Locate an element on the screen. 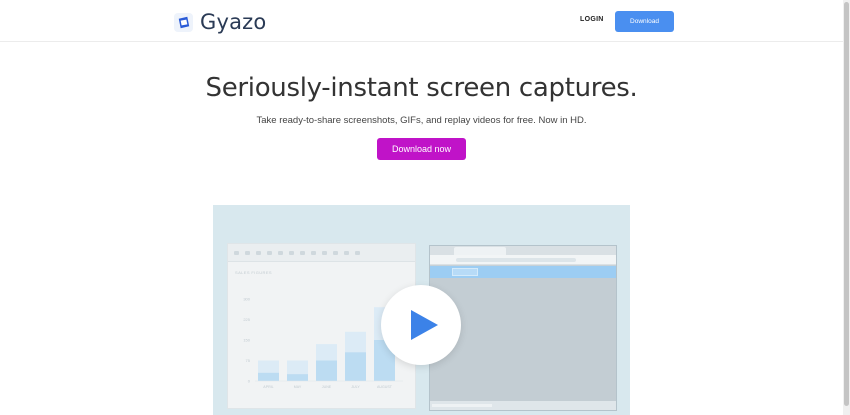  play-button is located at coordinates (421, 325).